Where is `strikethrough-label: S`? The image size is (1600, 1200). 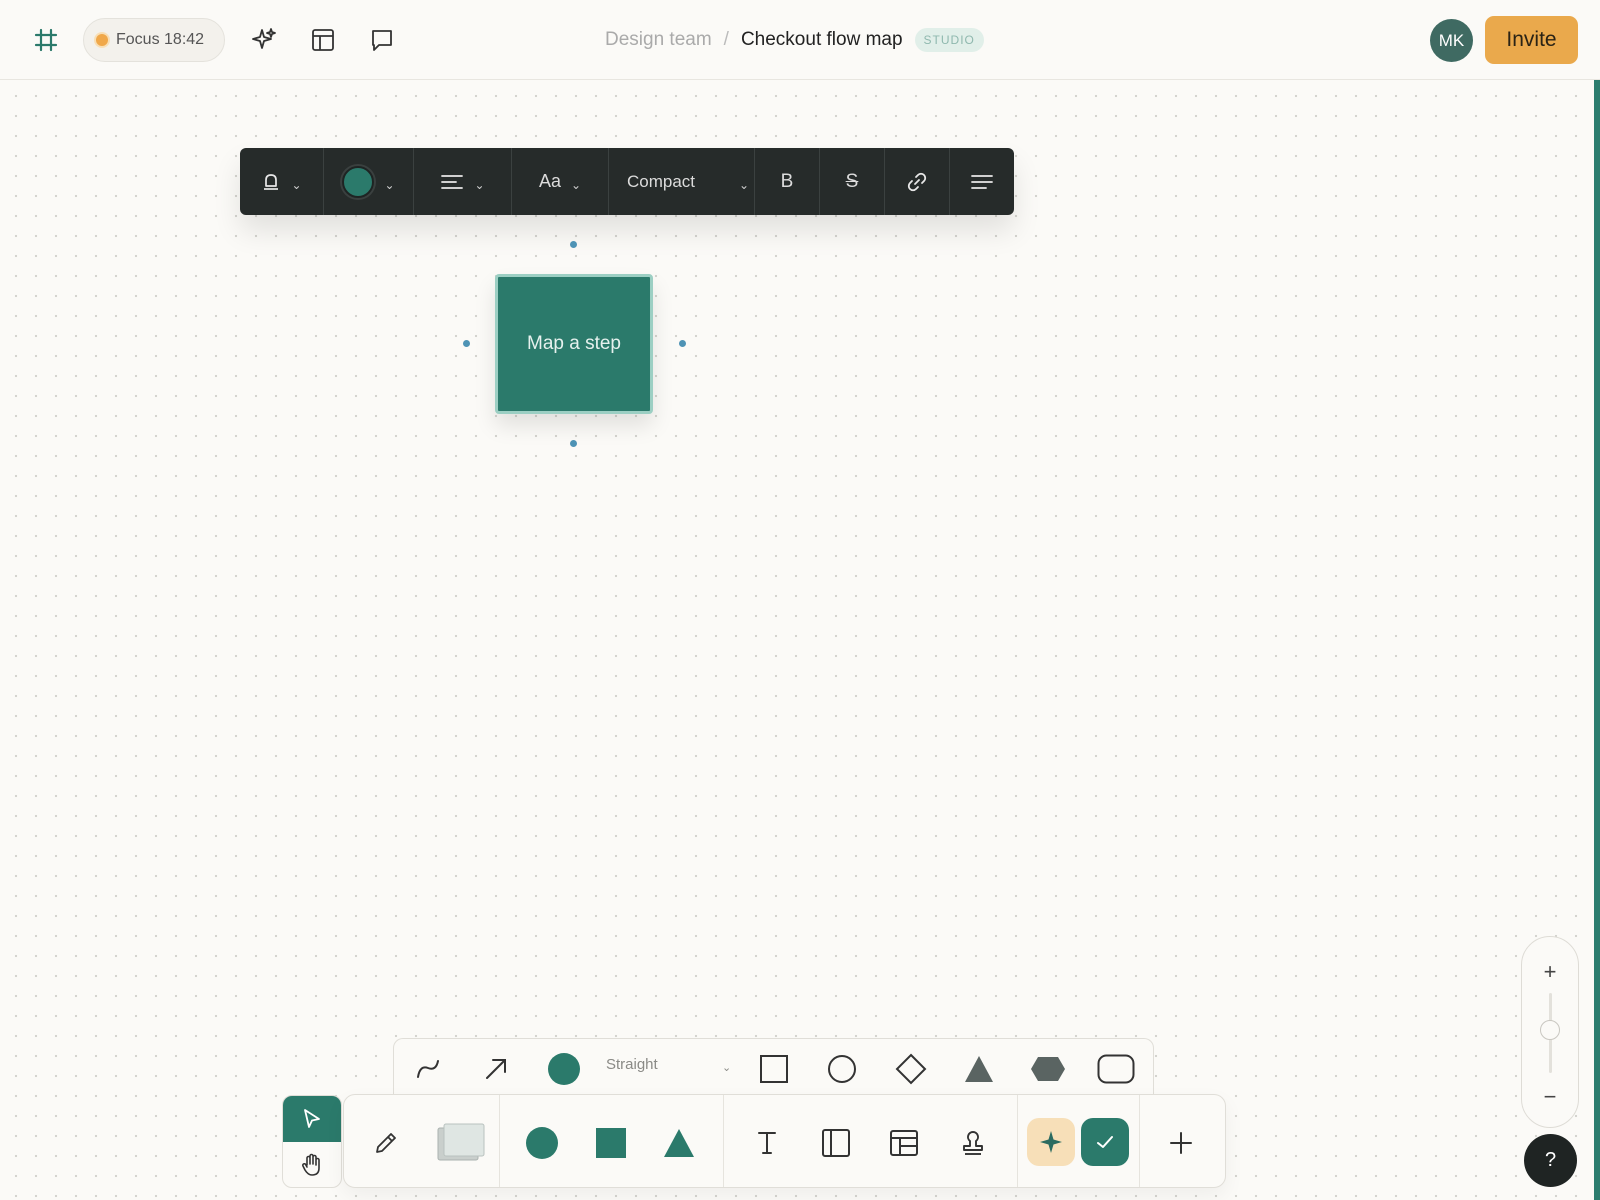 strikethrough-label: S is located at coordinates (852, 181).